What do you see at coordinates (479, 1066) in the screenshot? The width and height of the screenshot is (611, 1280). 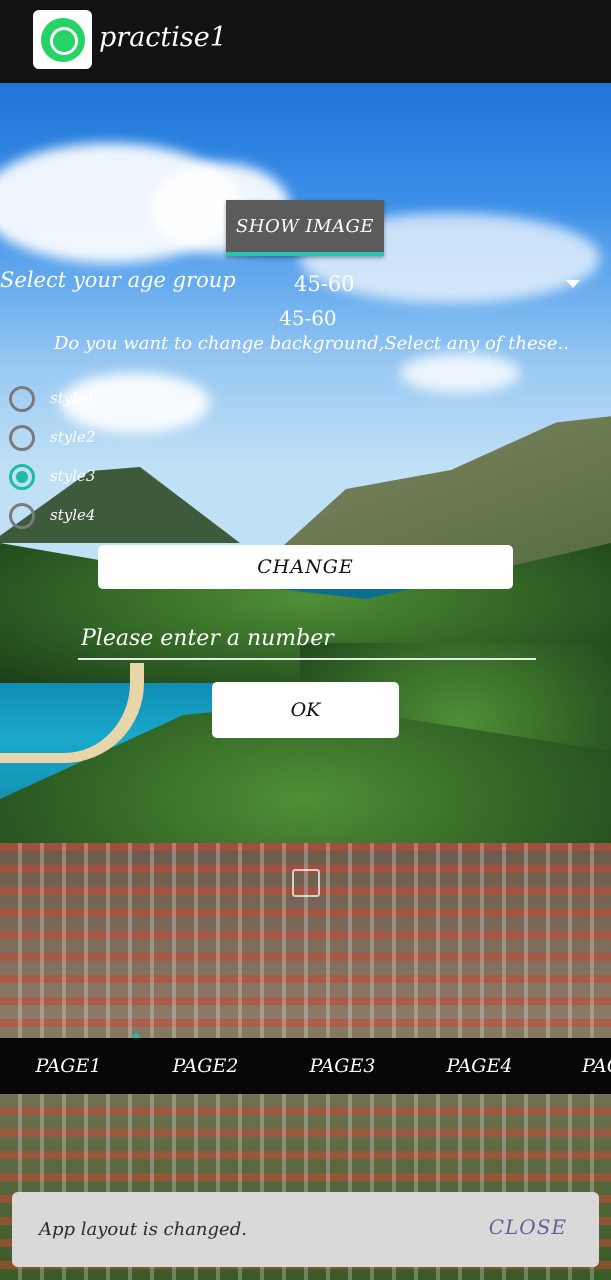 I see `tab-page4: PAGE4` at bounding box center [479, 1066].